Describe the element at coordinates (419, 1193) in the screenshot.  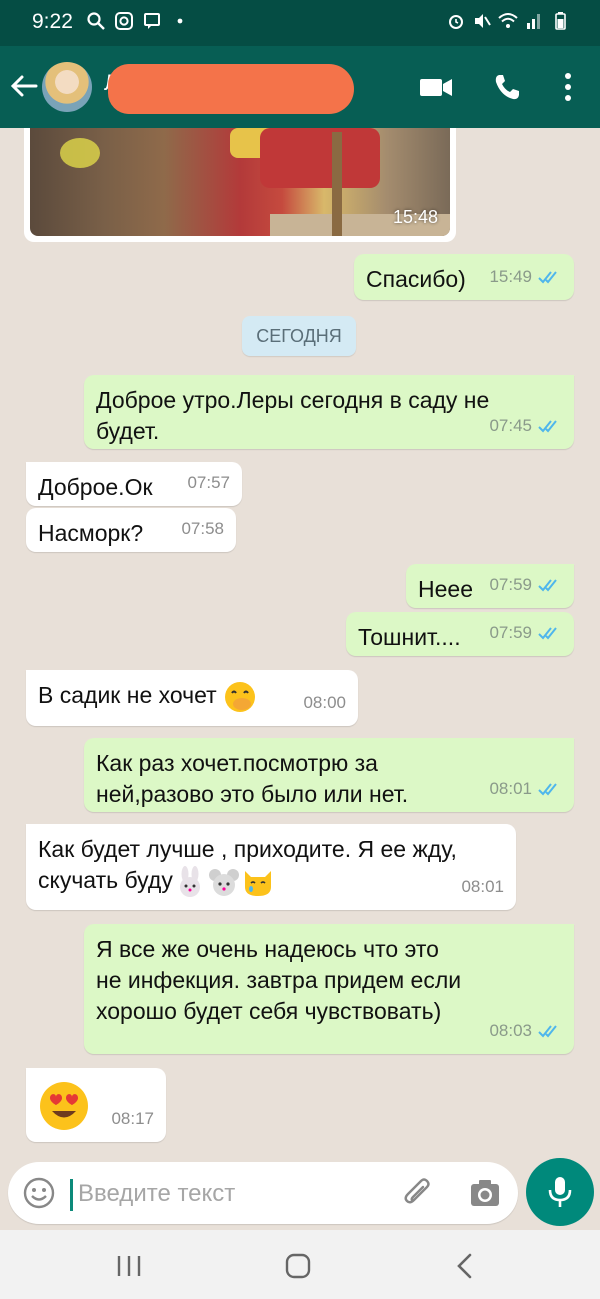
I see `attach-icon` at that location.